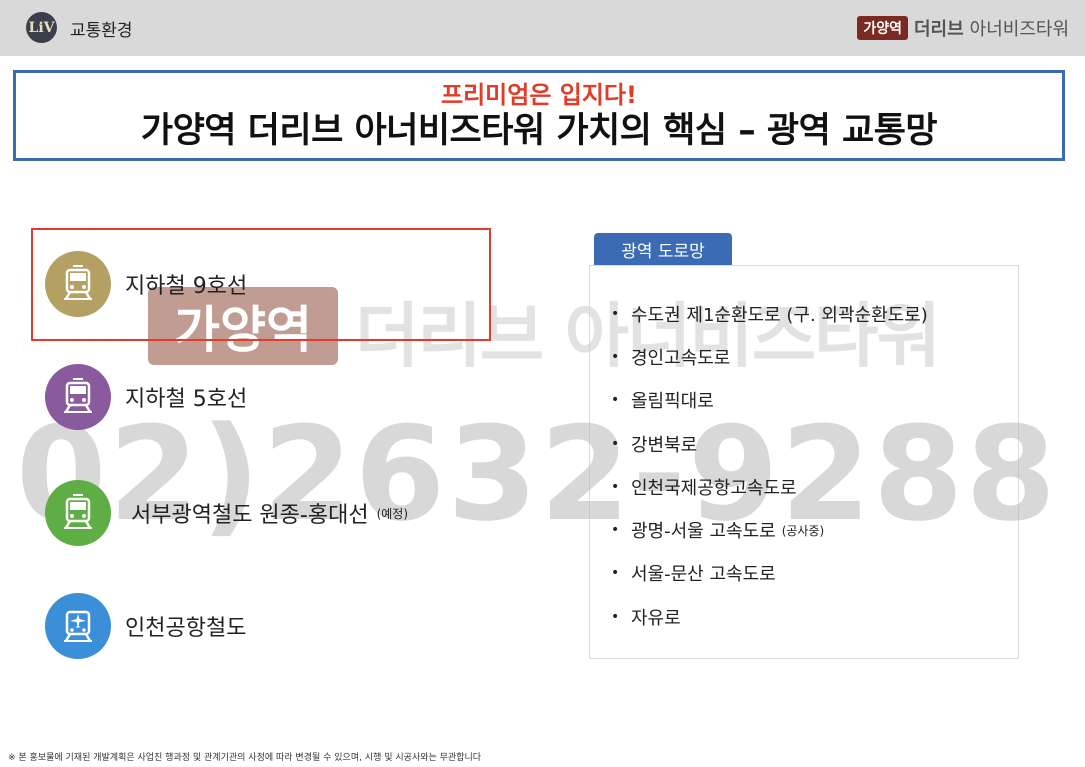  Describe the element at coordinates (250, 515) in the screenshot. I see `rail-line-label: 서부광역철도 원종-홍대선` at that location.